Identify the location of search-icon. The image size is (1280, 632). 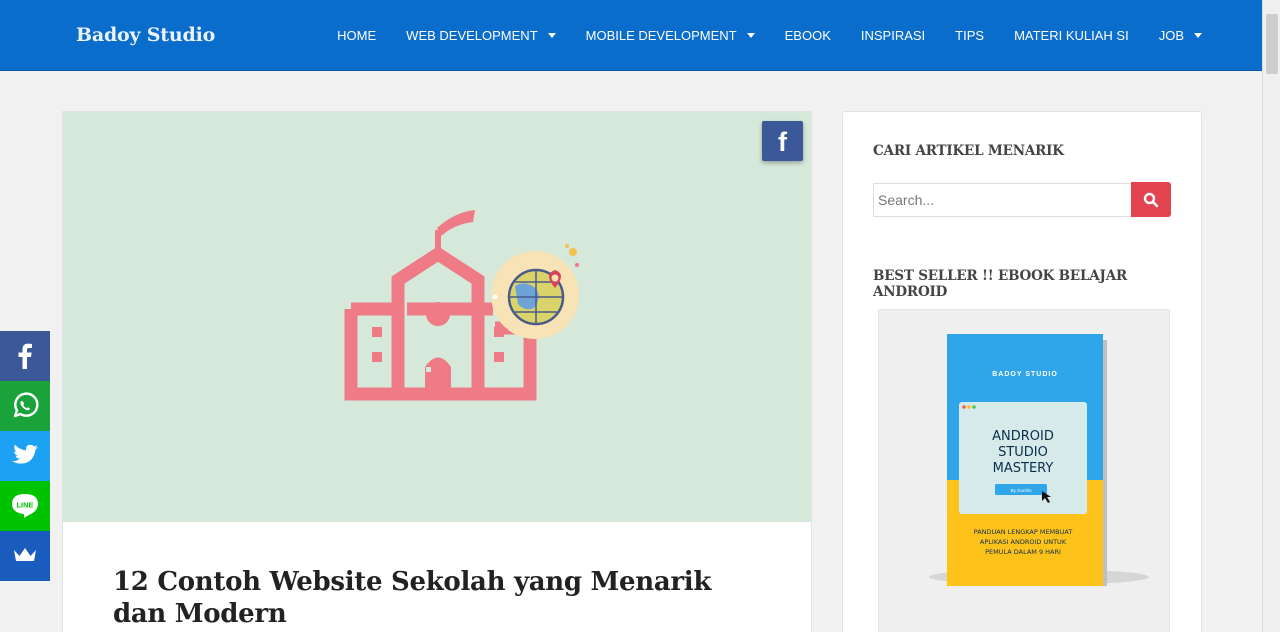
(1151, 199).